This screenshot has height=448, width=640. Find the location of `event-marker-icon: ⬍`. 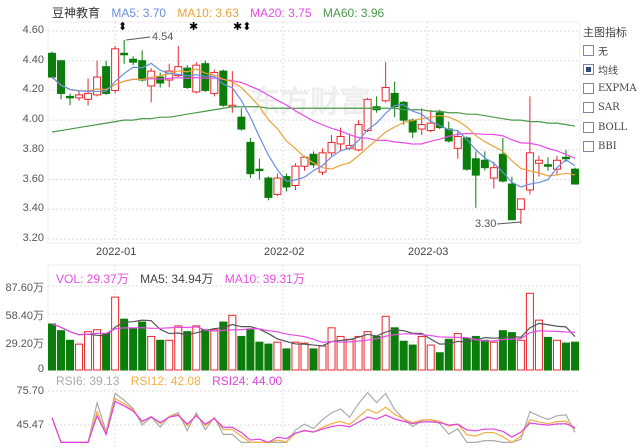

event-marker-icon: ⬍ is located at coordinates (122, 26).